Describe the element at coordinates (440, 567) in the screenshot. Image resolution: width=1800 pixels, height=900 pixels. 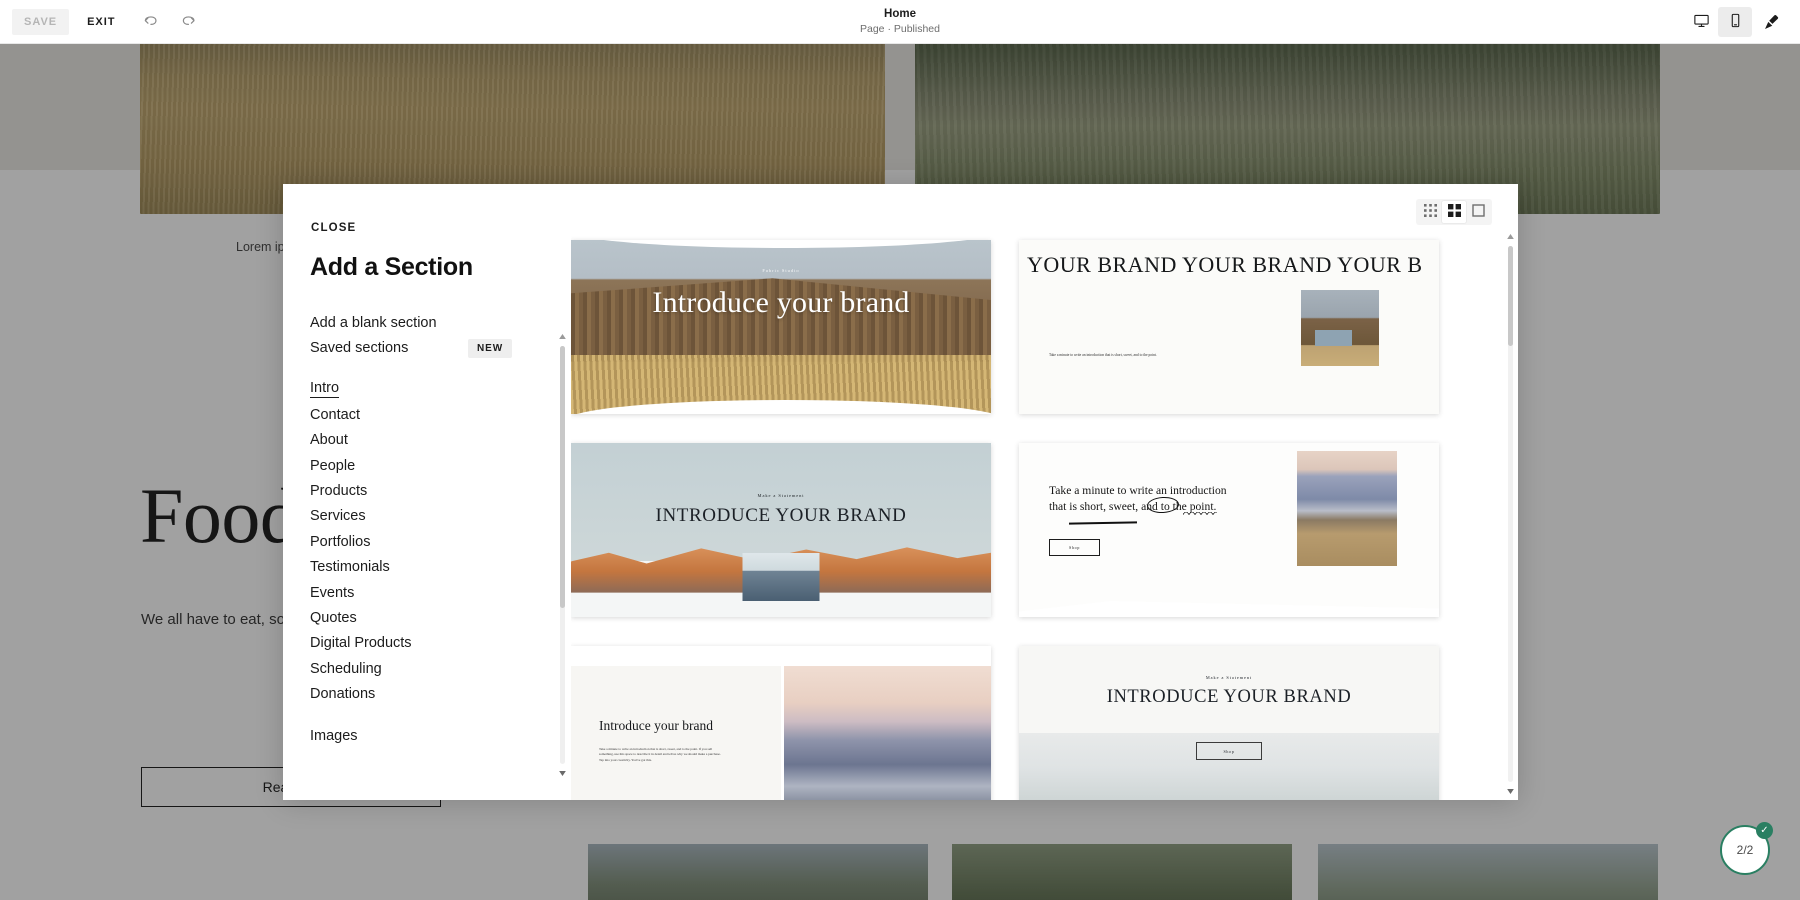
I see `category-item-testimonials: Testimonials` at that location.